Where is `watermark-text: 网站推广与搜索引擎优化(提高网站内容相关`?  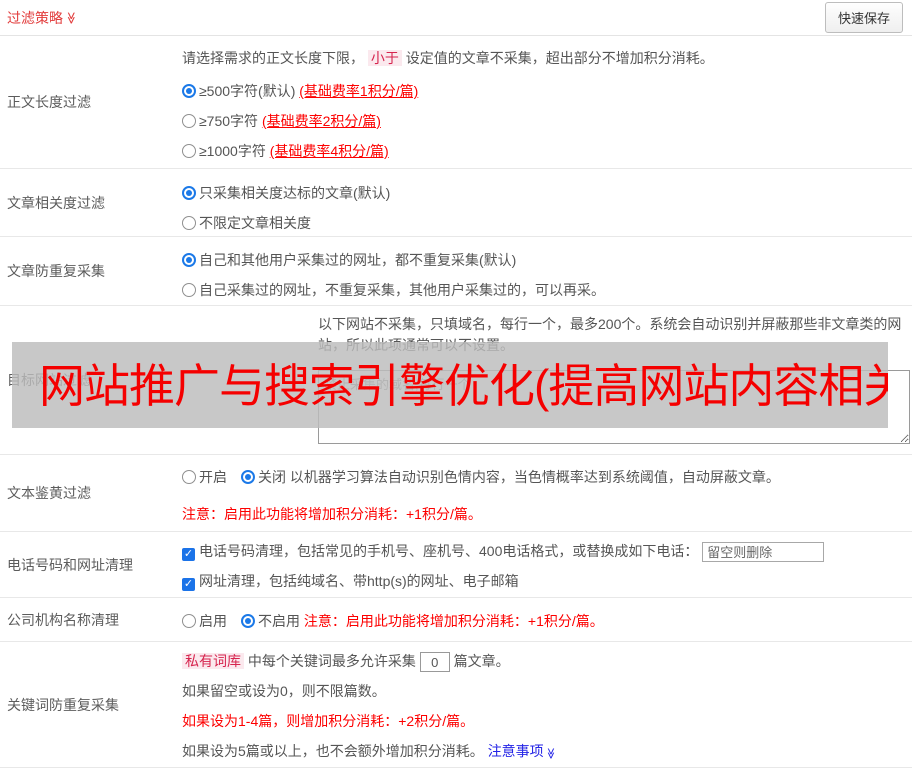
watermark-text: 网站推广与搜索引擎优化(提高网站内容相关 is located at coordinates (463, 386).